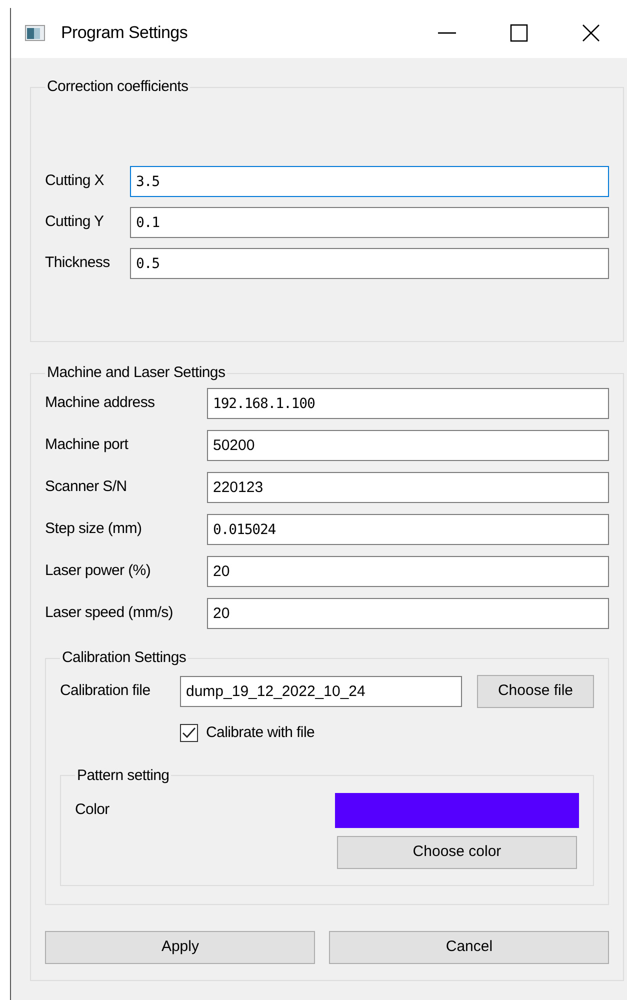  What do you see at coordinates (35, 33) in the screenshot?
I see `app-icon` at bounding box center [35, 33].